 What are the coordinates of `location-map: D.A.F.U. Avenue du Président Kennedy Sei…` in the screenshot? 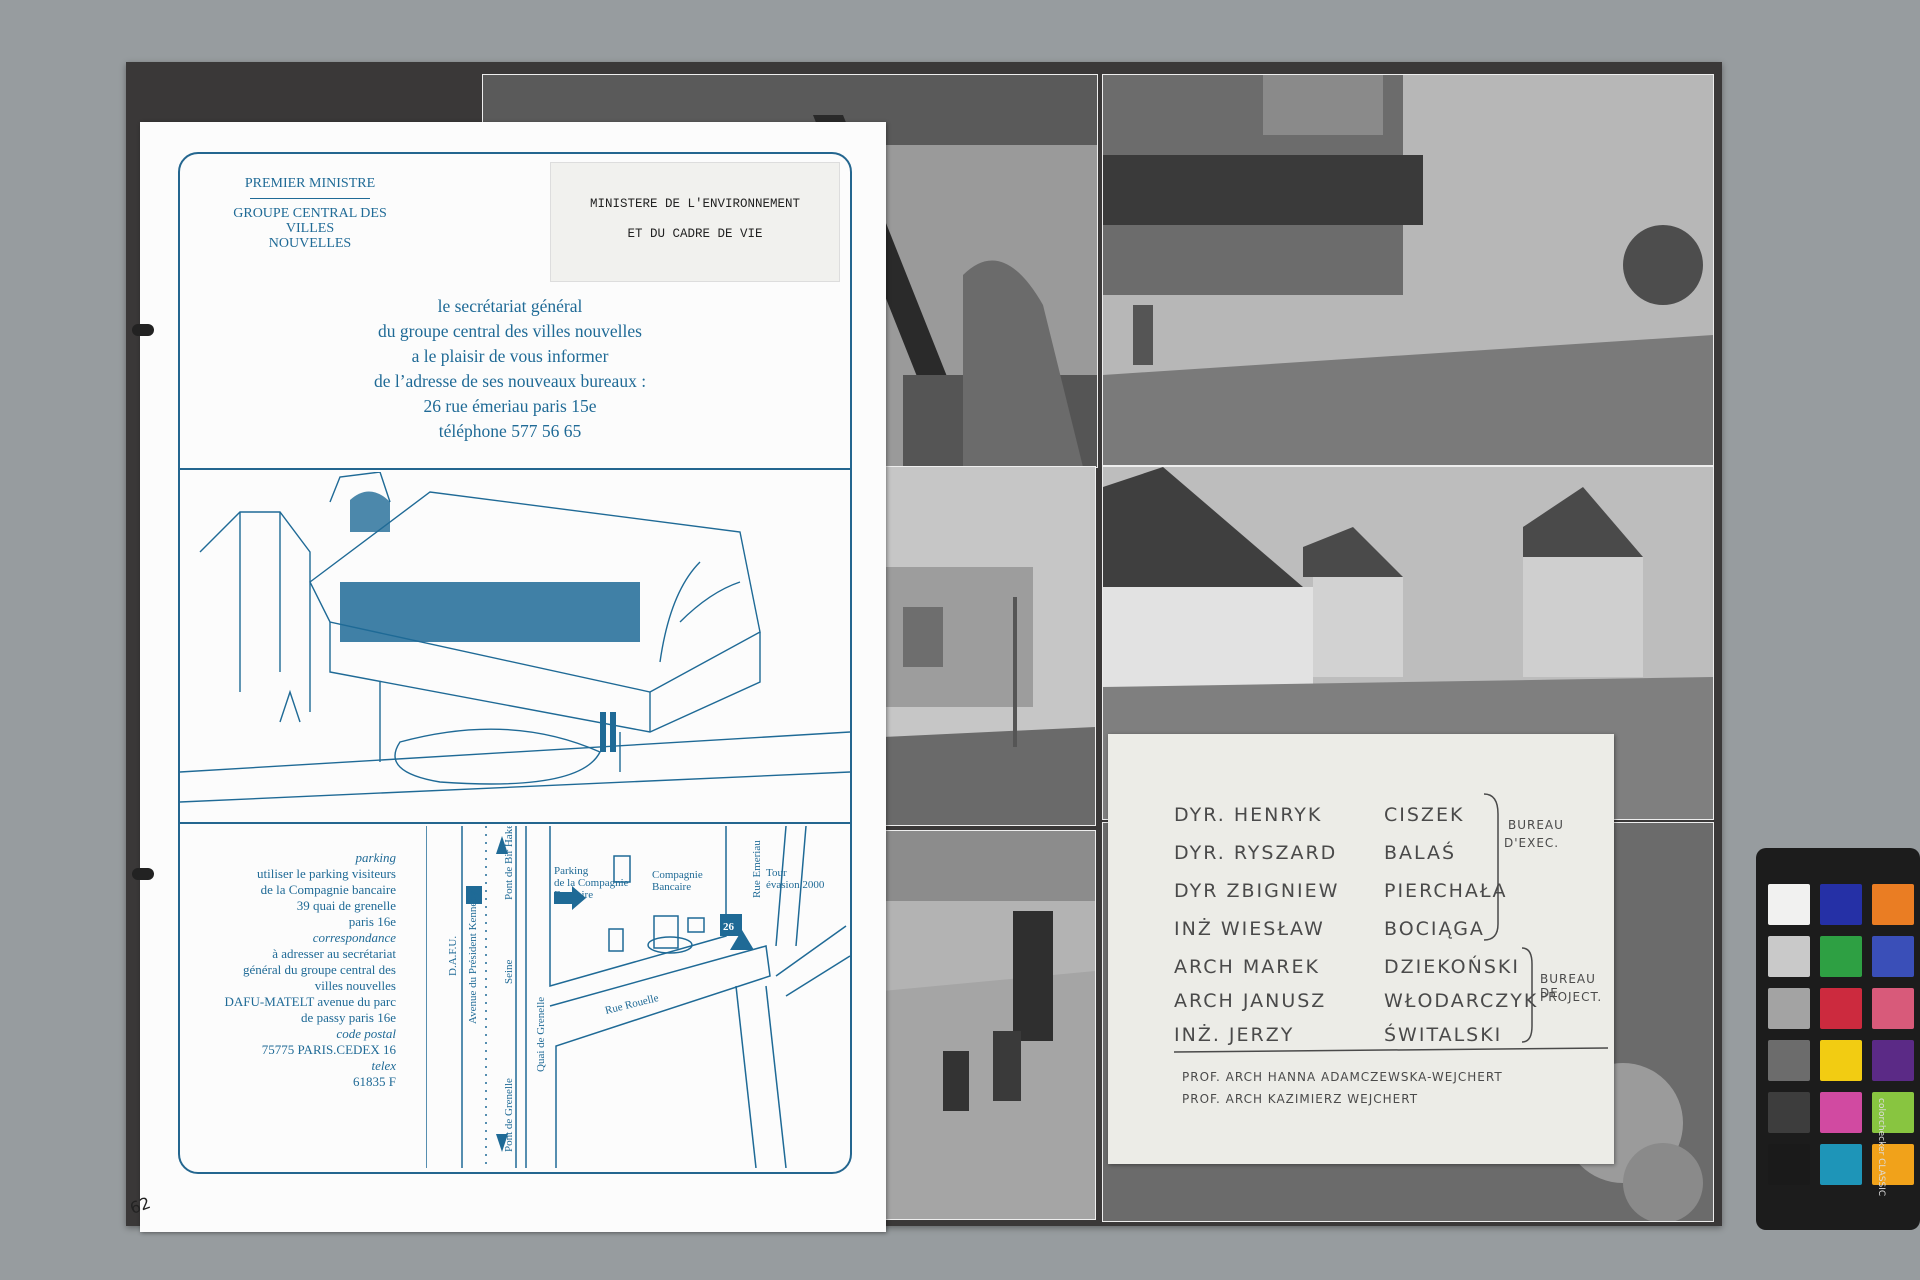 It's located at (638, 997).